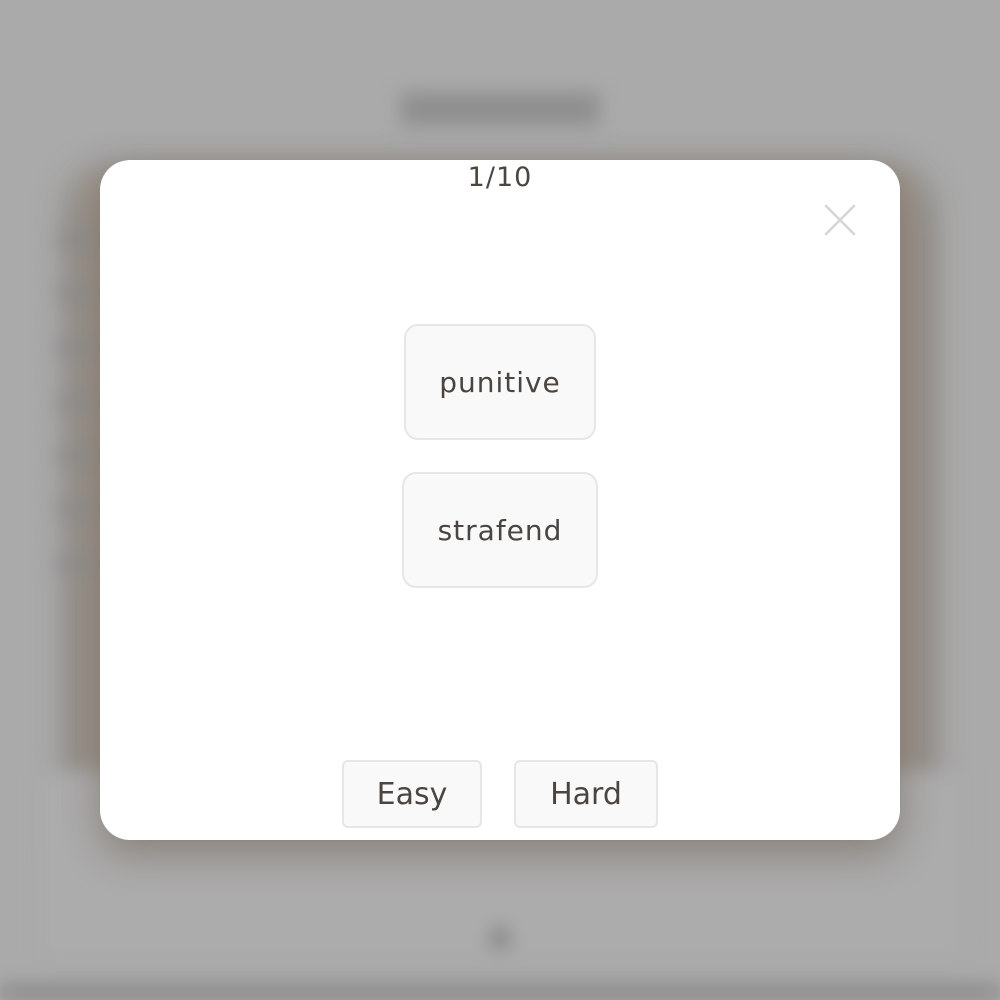  I want to click on back-word: strafend, so click(500, 530).